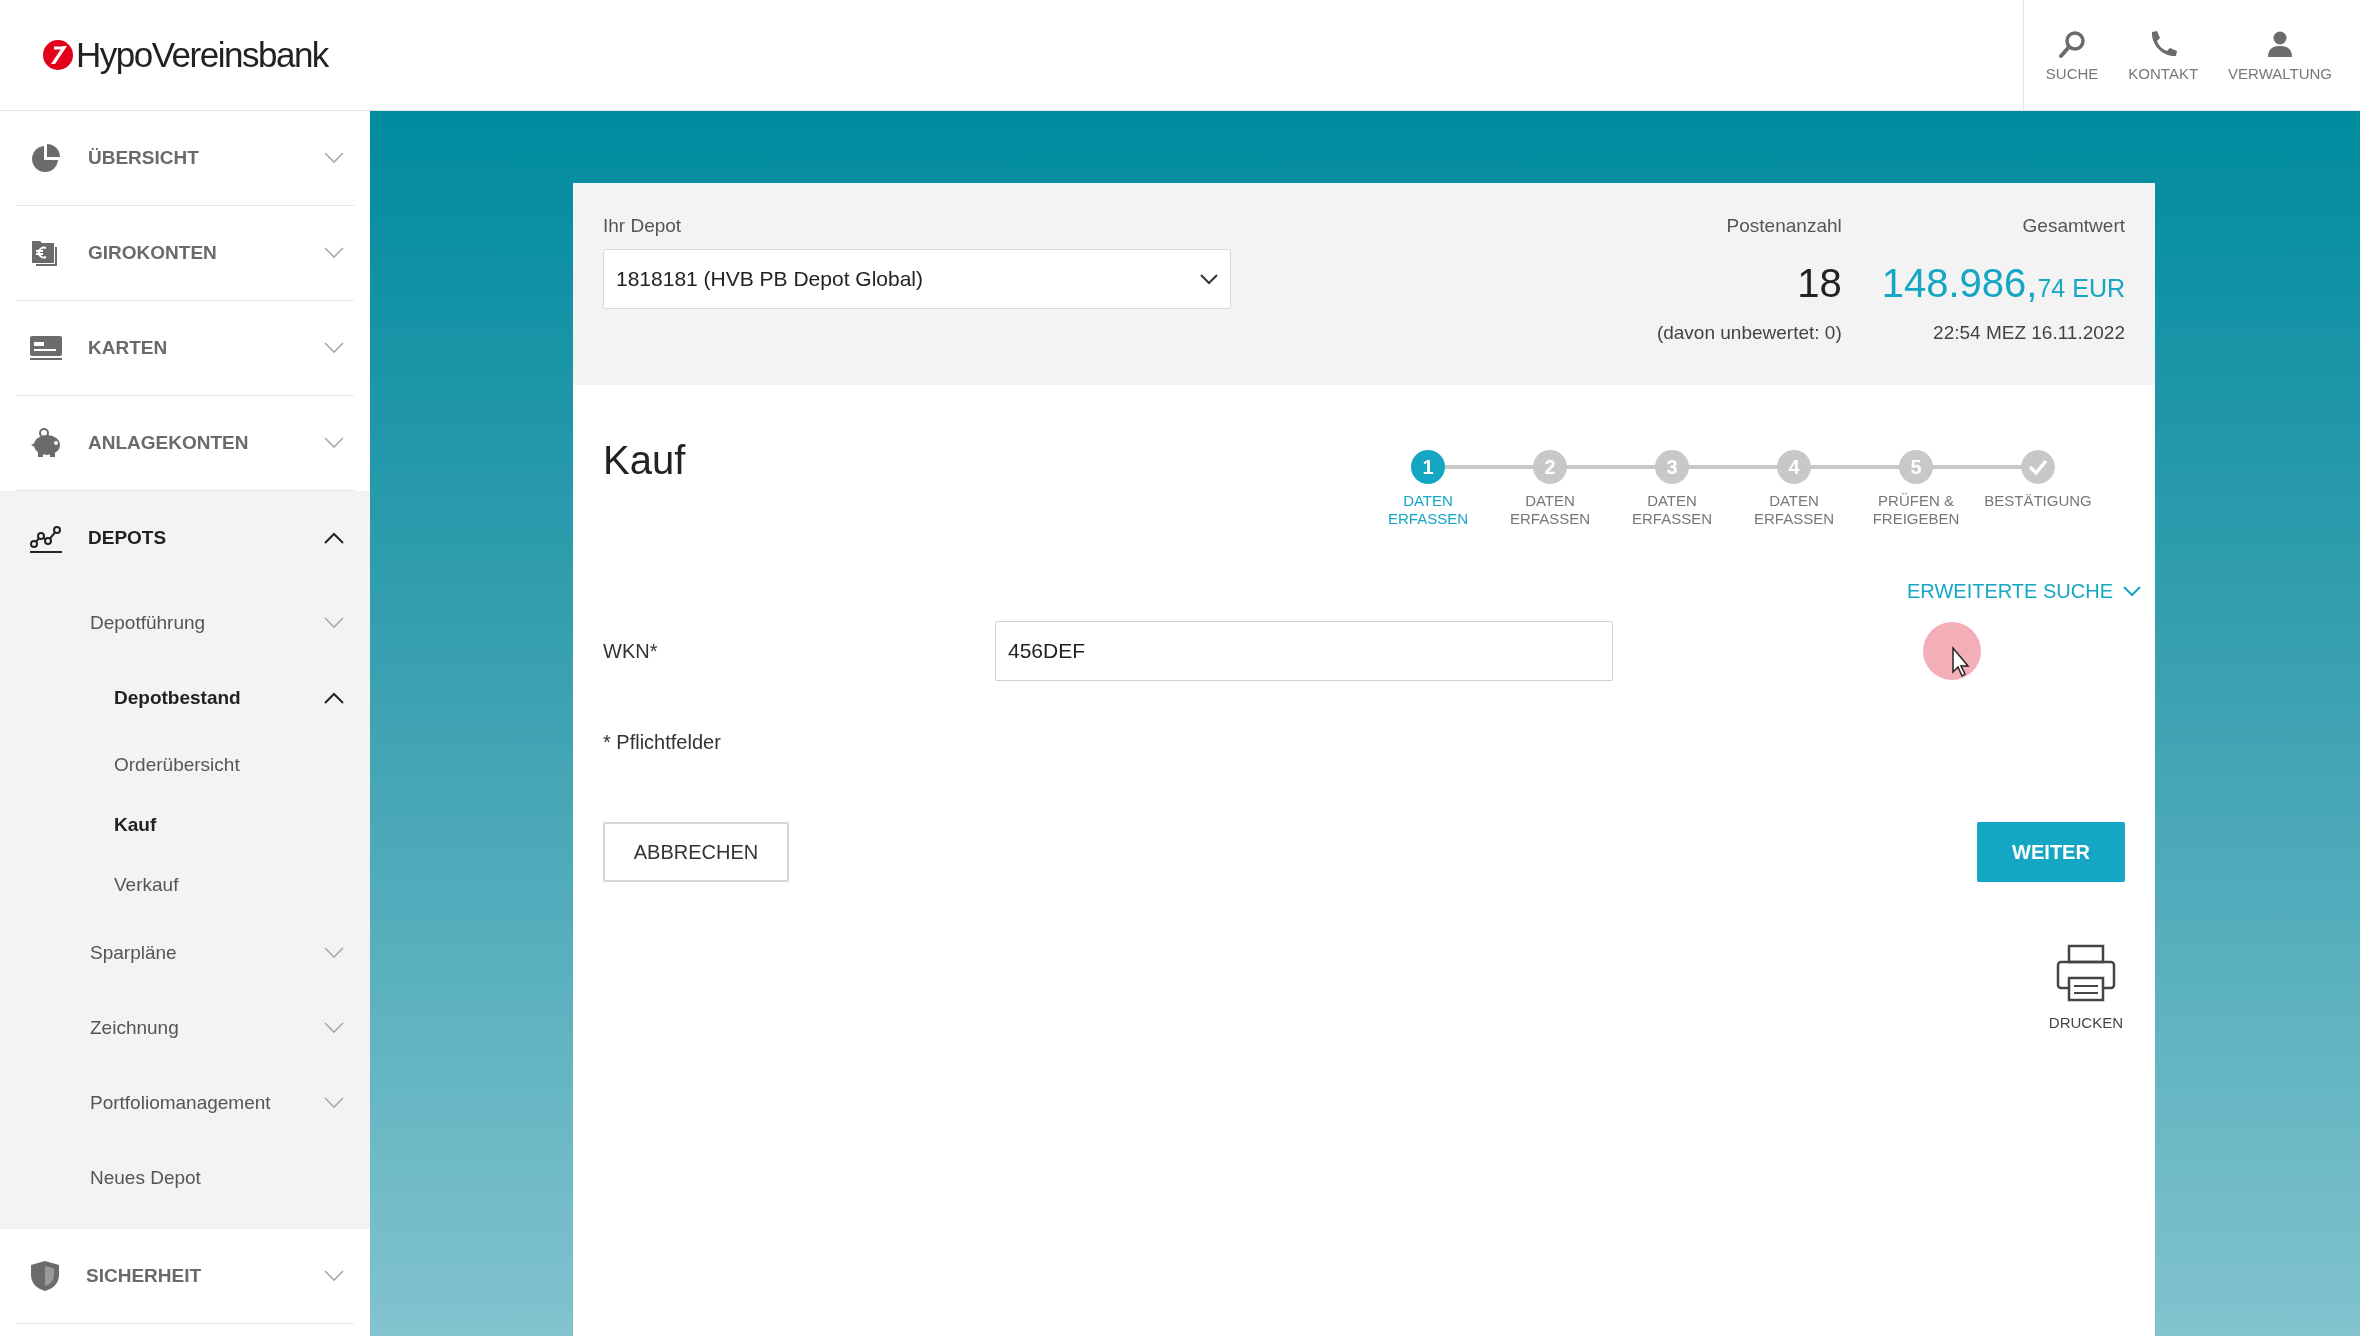 This screenshot has width=2360, height=1336. I want to click on piggy-bank-icon, so click(46, 443).